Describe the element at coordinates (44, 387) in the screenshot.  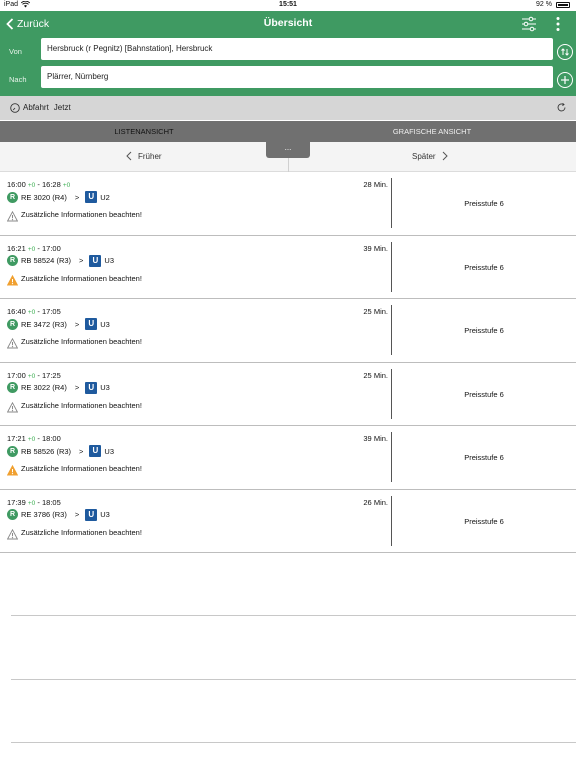
I see `train-name: RE 3022 (R4)` at that location.